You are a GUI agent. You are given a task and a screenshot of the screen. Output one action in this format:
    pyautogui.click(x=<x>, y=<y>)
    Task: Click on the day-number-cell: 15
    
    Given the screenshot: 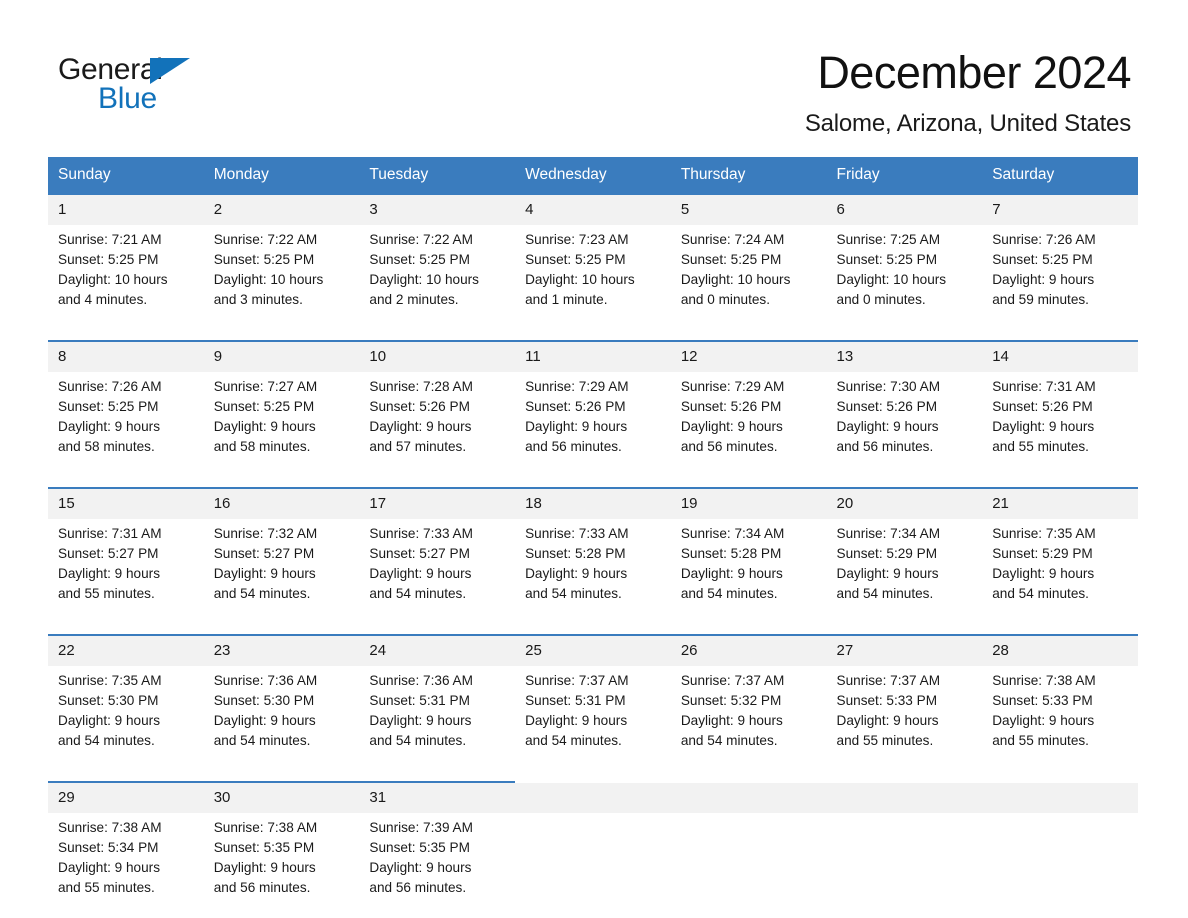 What is the action you would take?
    pyautogui.click(x=126, y=503)
    